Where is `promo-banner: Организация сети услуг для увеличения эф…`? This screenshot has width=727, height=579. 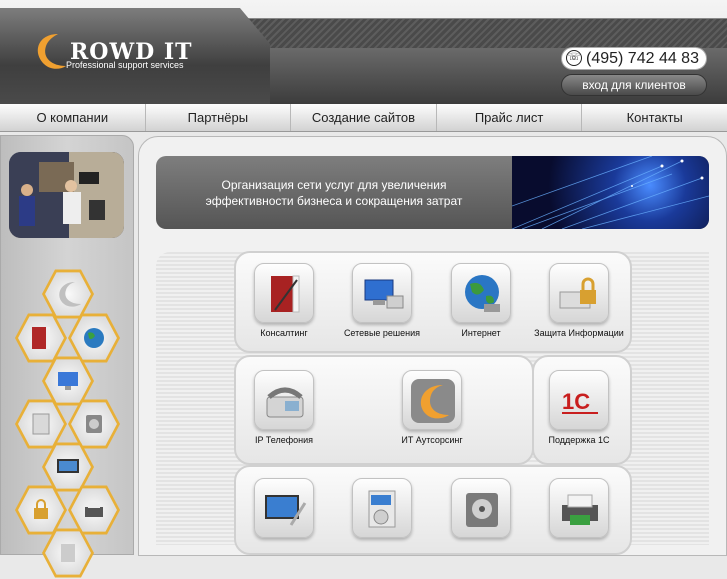
promo-banner: Организация сети услуг для увеличения эф… is located at coordinates (432, 192).